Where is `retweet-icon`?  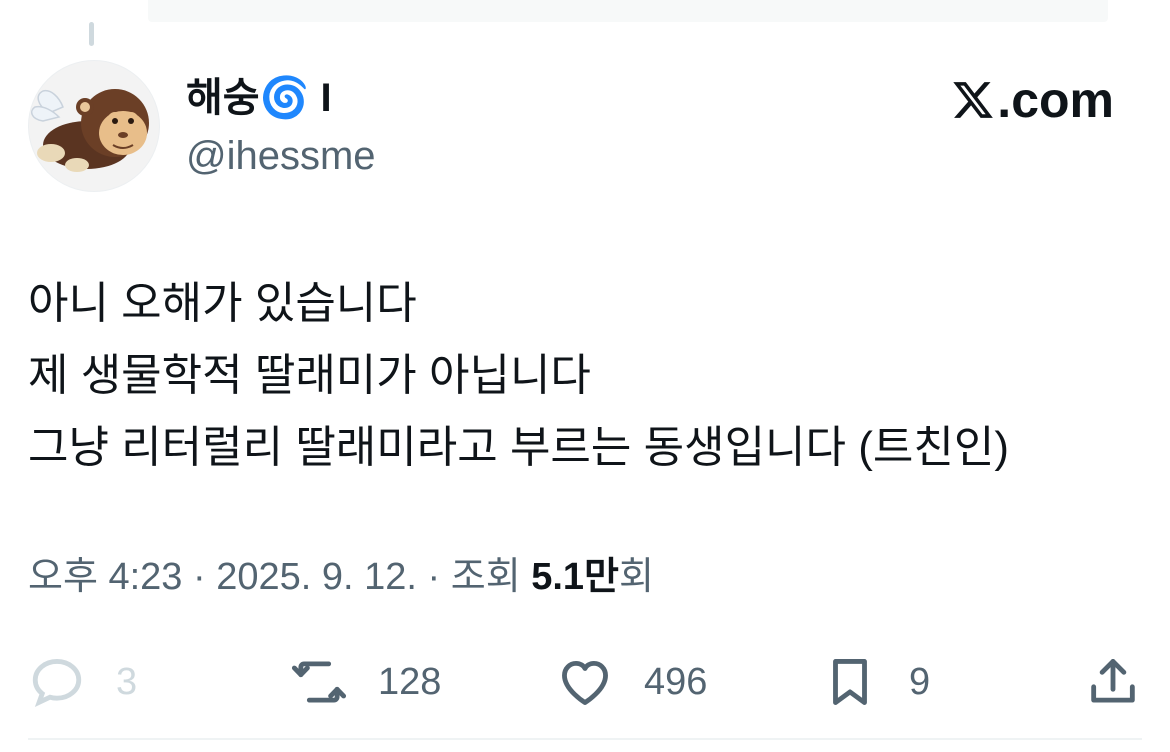 retweet-icon is located at coordinates (319, 682).